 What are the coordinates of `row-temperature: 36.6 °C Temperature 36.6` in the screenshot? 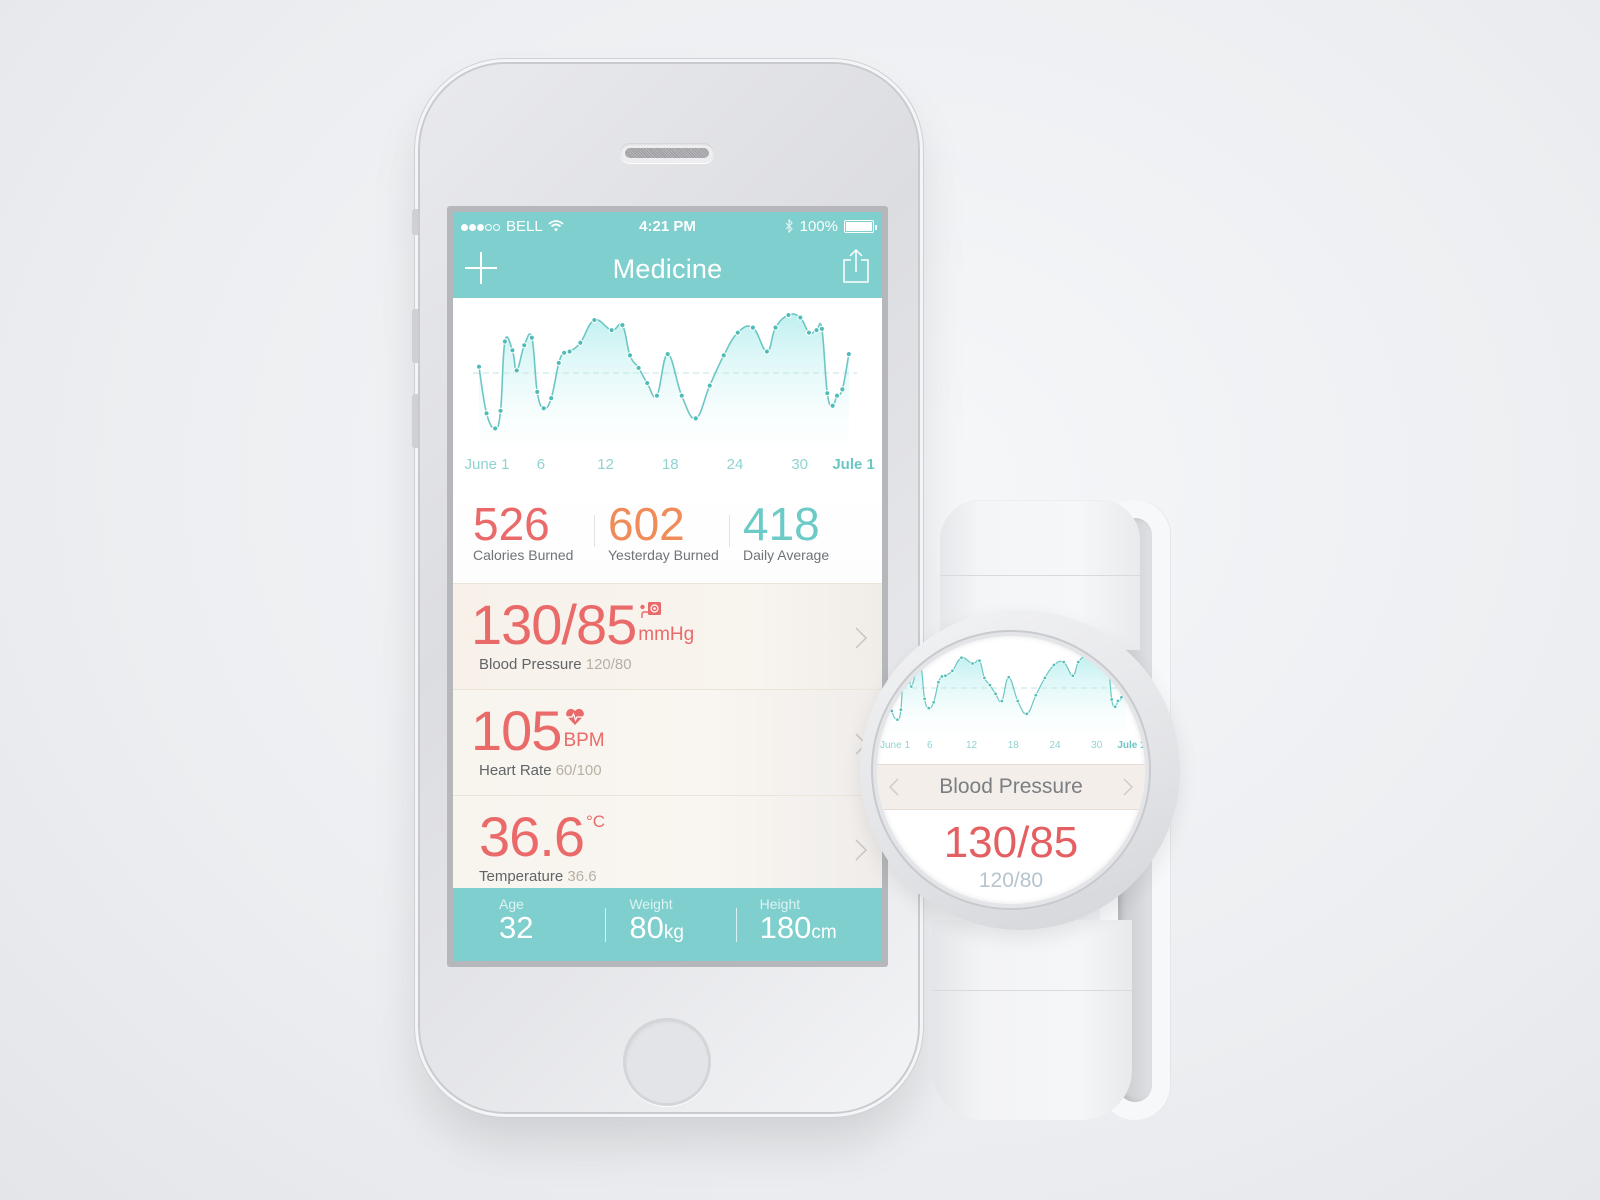 It's located at (667, 848).